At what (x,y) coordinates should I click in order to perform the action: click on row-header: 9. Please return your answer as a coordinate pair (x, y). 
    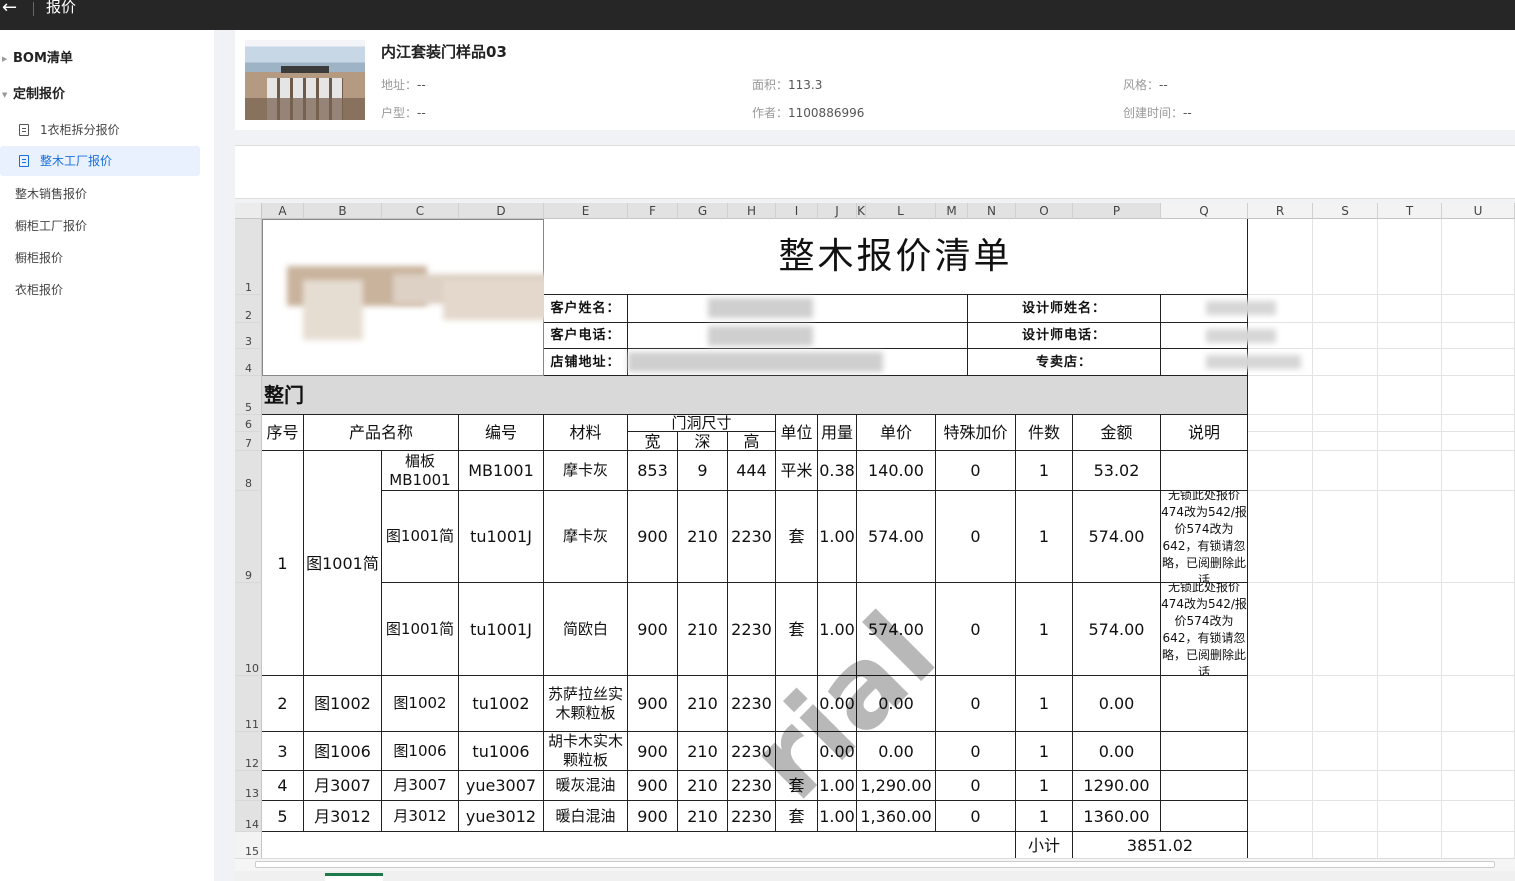
    Looking at the image, I should click on (248, 537).